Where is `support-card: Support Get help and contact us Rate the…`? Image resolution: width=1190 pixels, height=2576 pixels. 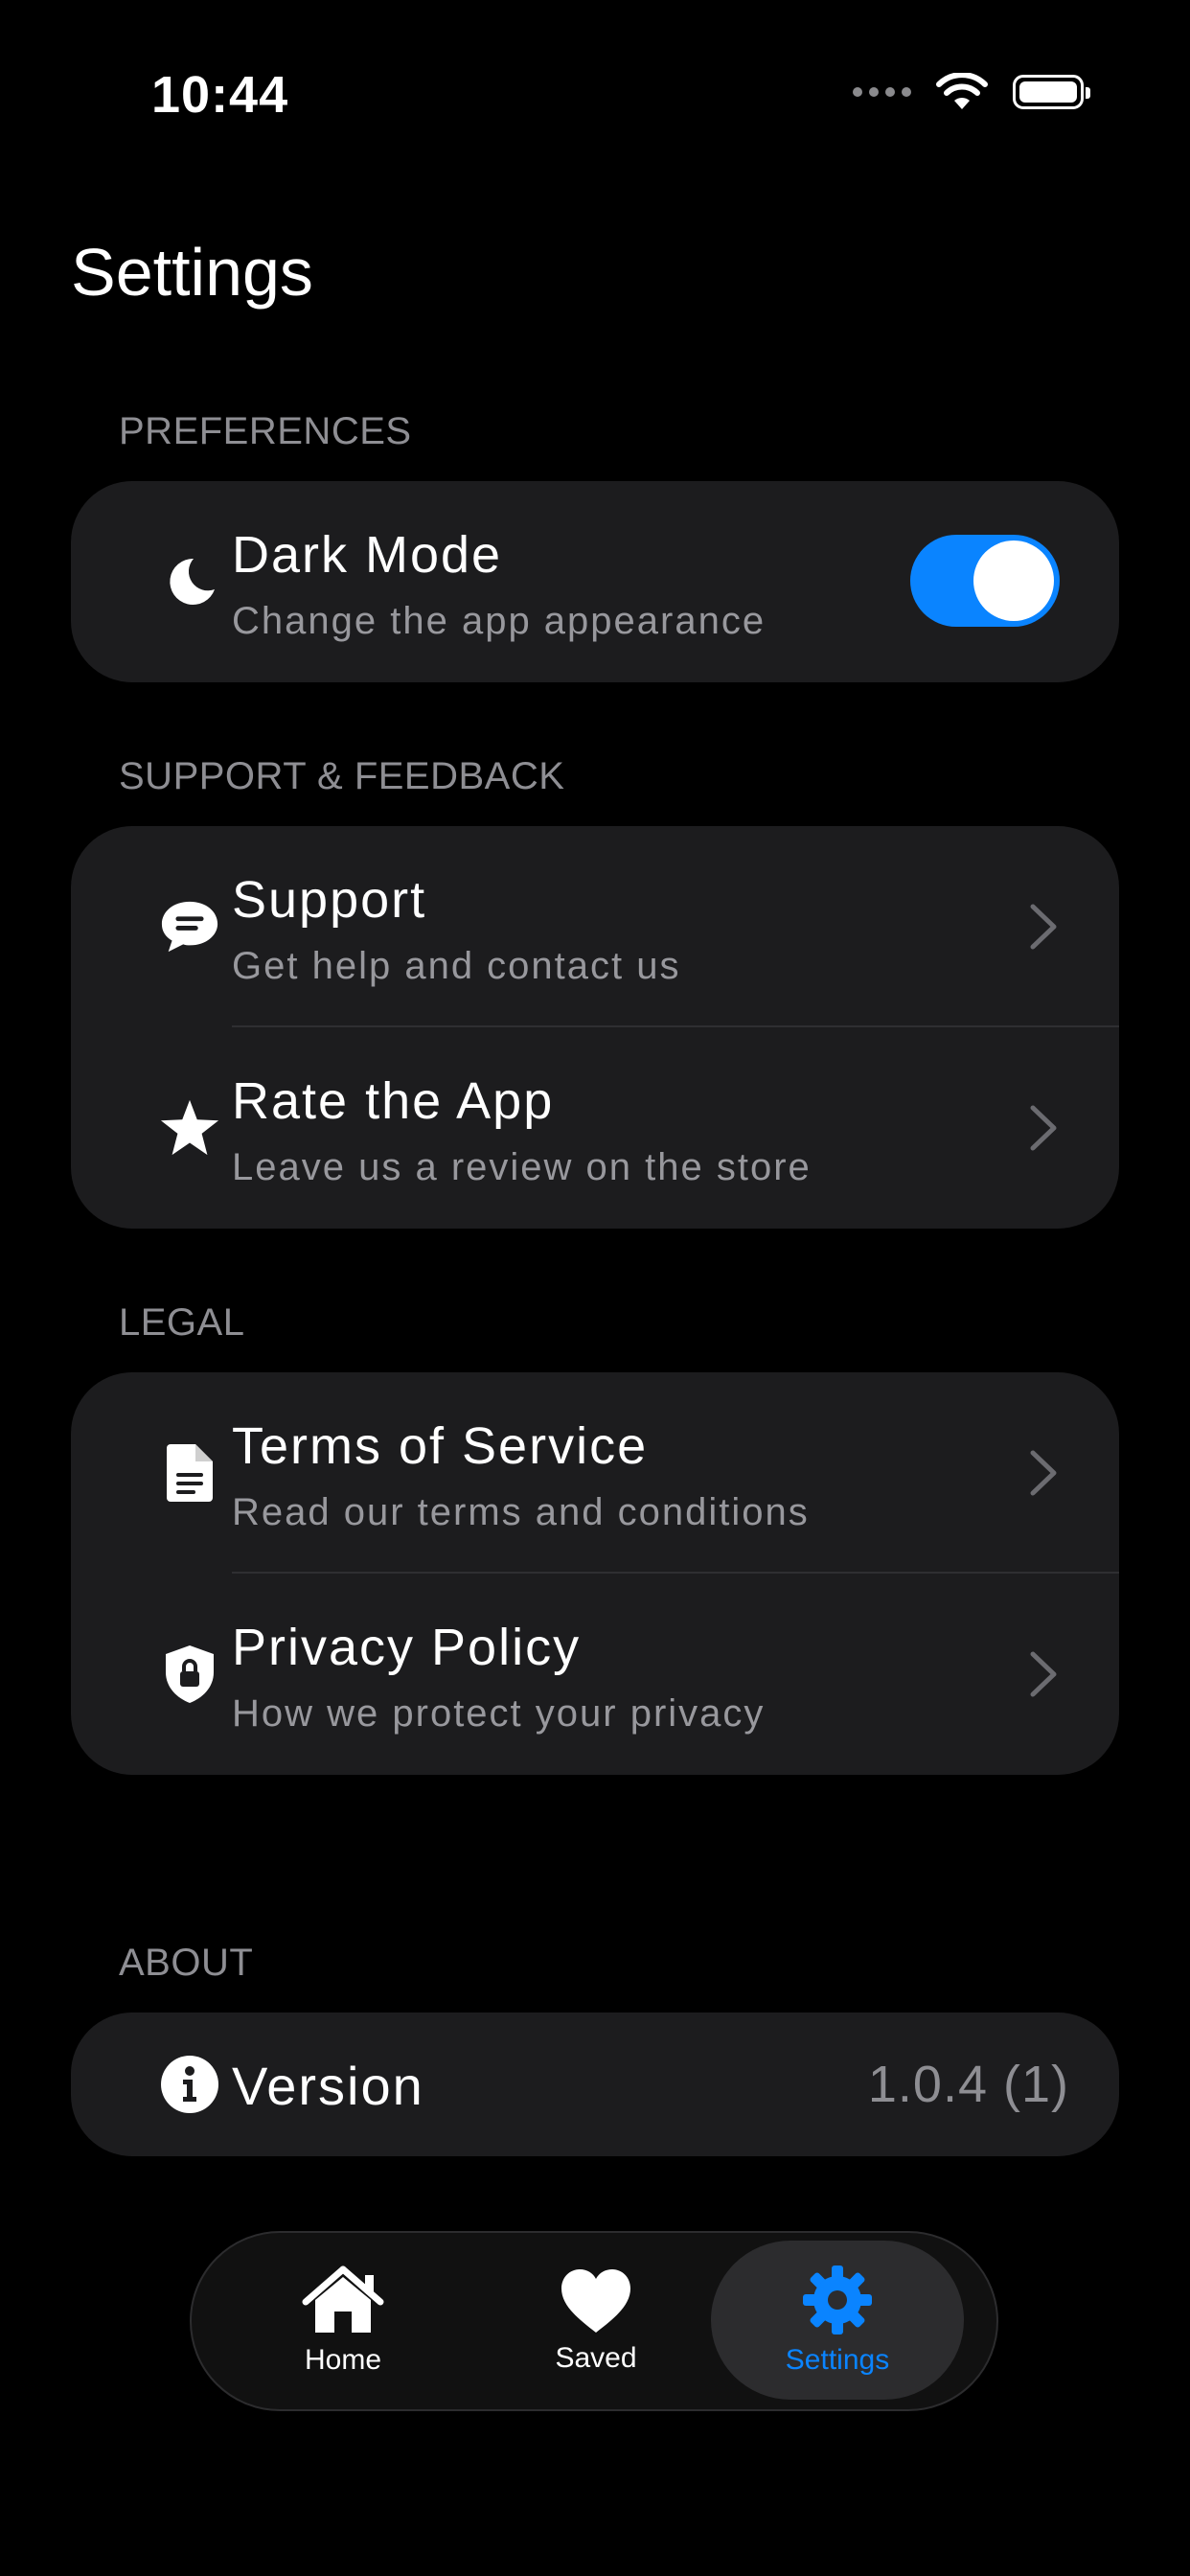 support-card: Support Get help and contact us Rate the… is located at coordinates (595, 1027).